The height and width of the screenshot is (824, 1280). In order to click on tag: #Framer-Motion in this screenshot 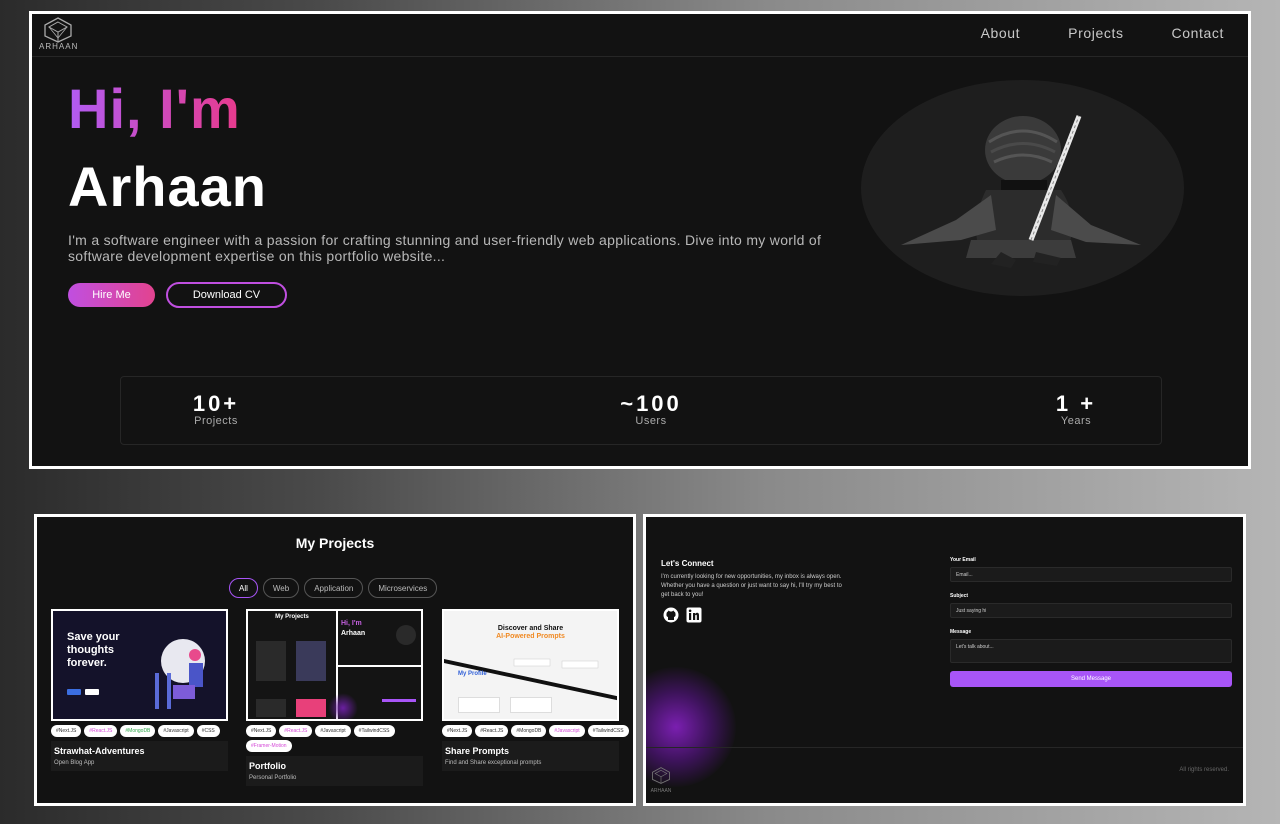, I will do `click(269, 746)`.